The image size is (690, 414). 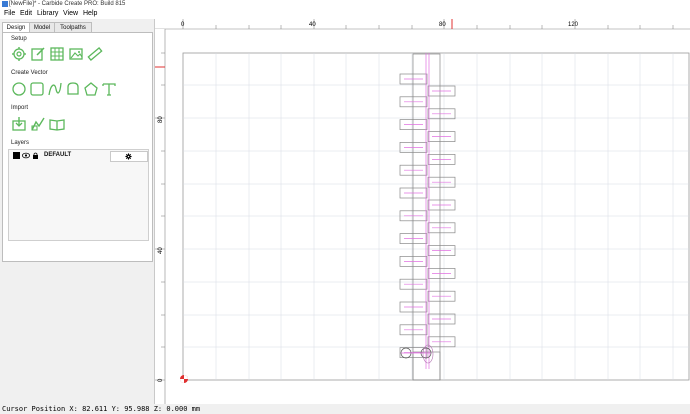 What do you see at coordinates (55, 89) in the screenshot?
I see `curve-icon` at bounding box center [55, 89].